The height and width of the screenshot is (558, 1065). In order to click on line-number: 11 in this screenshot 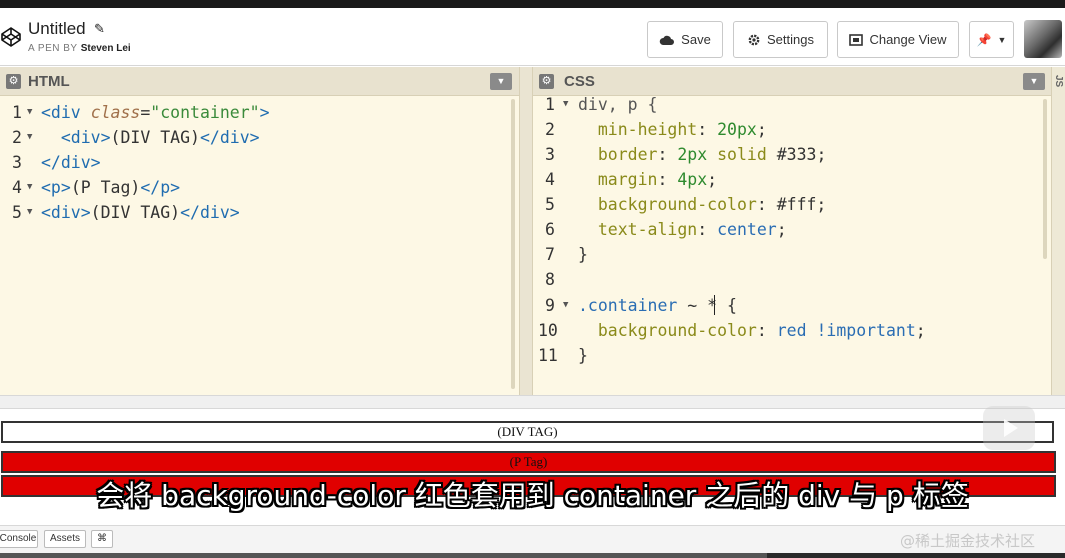, I will do `click(548, 355)`.